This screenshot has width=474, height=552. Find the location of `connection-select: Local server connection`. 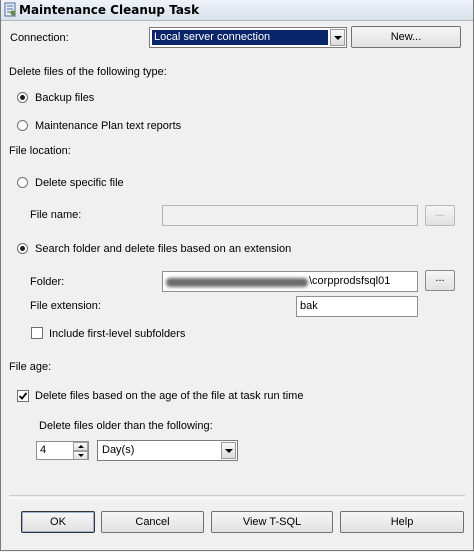

connection-select: Local server connection is located at coordinates (248, 37).